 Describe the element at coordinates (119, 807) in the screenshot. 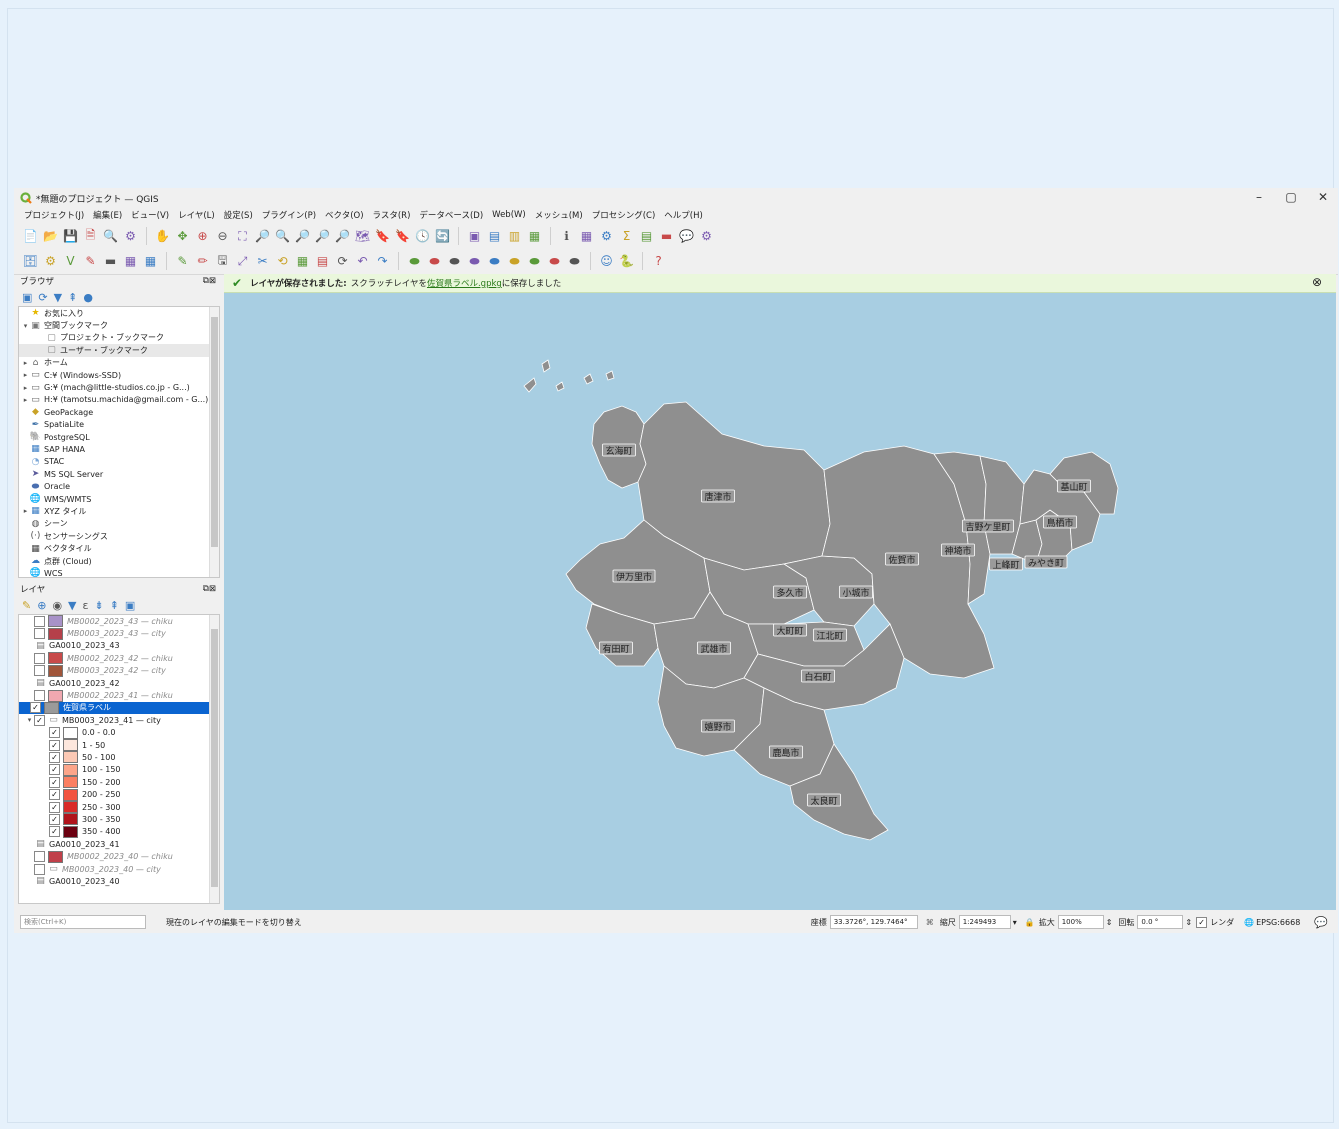

I see `legend-class: 250 - 300` at that location.